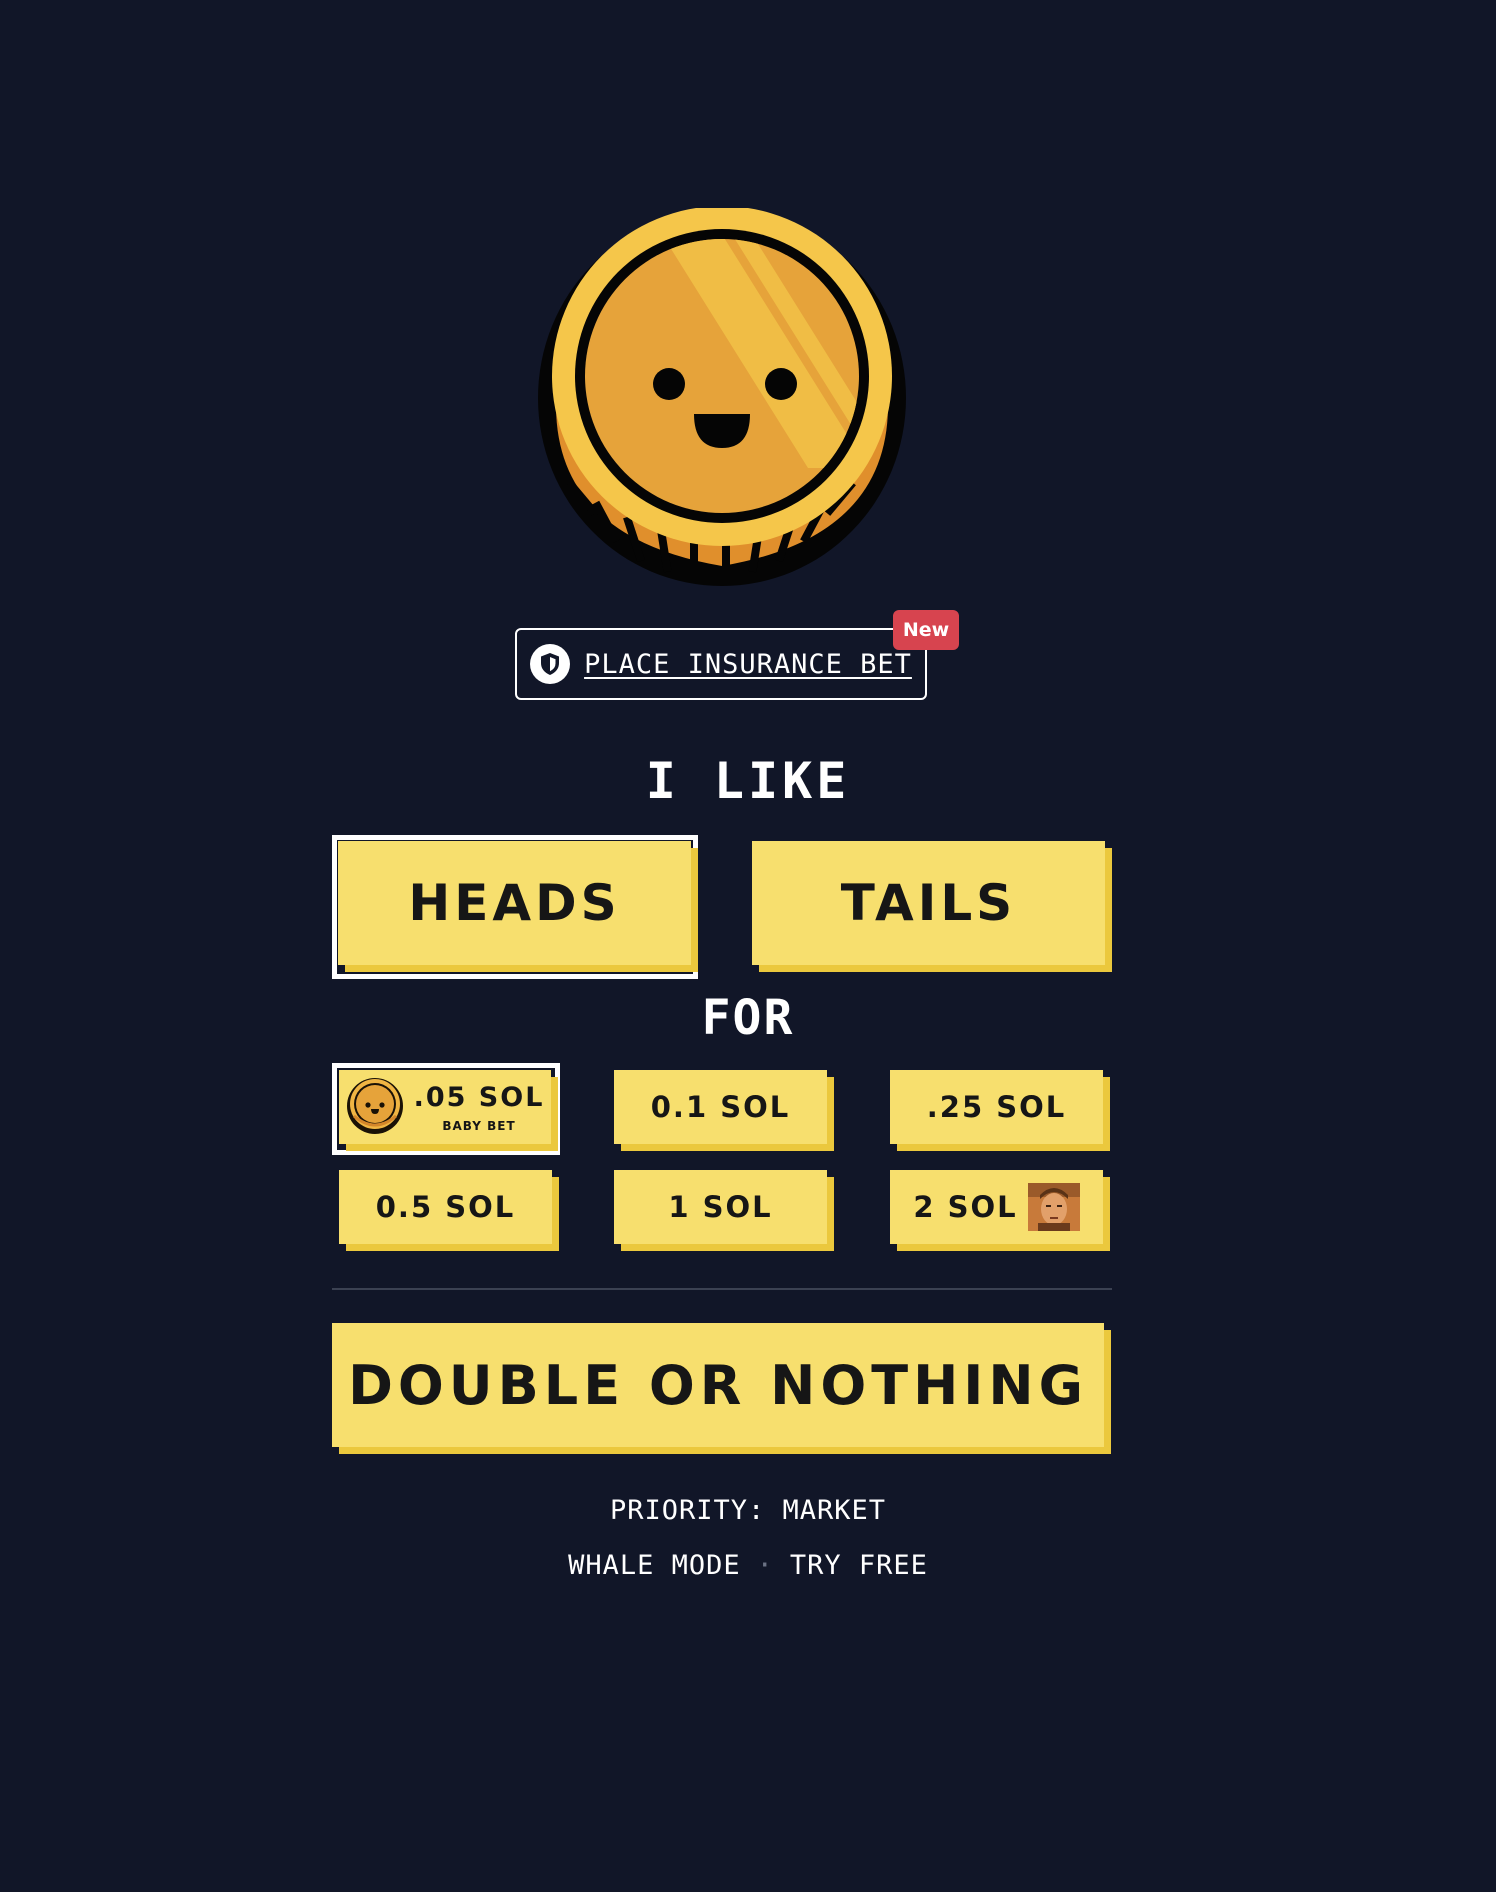 This screenshot has width=1496, height=1892. What do you see at coordinates (859, 1565) in the screenshot?
I see `try-free-link: TRY FREE` at bounding box center [859, 1565].